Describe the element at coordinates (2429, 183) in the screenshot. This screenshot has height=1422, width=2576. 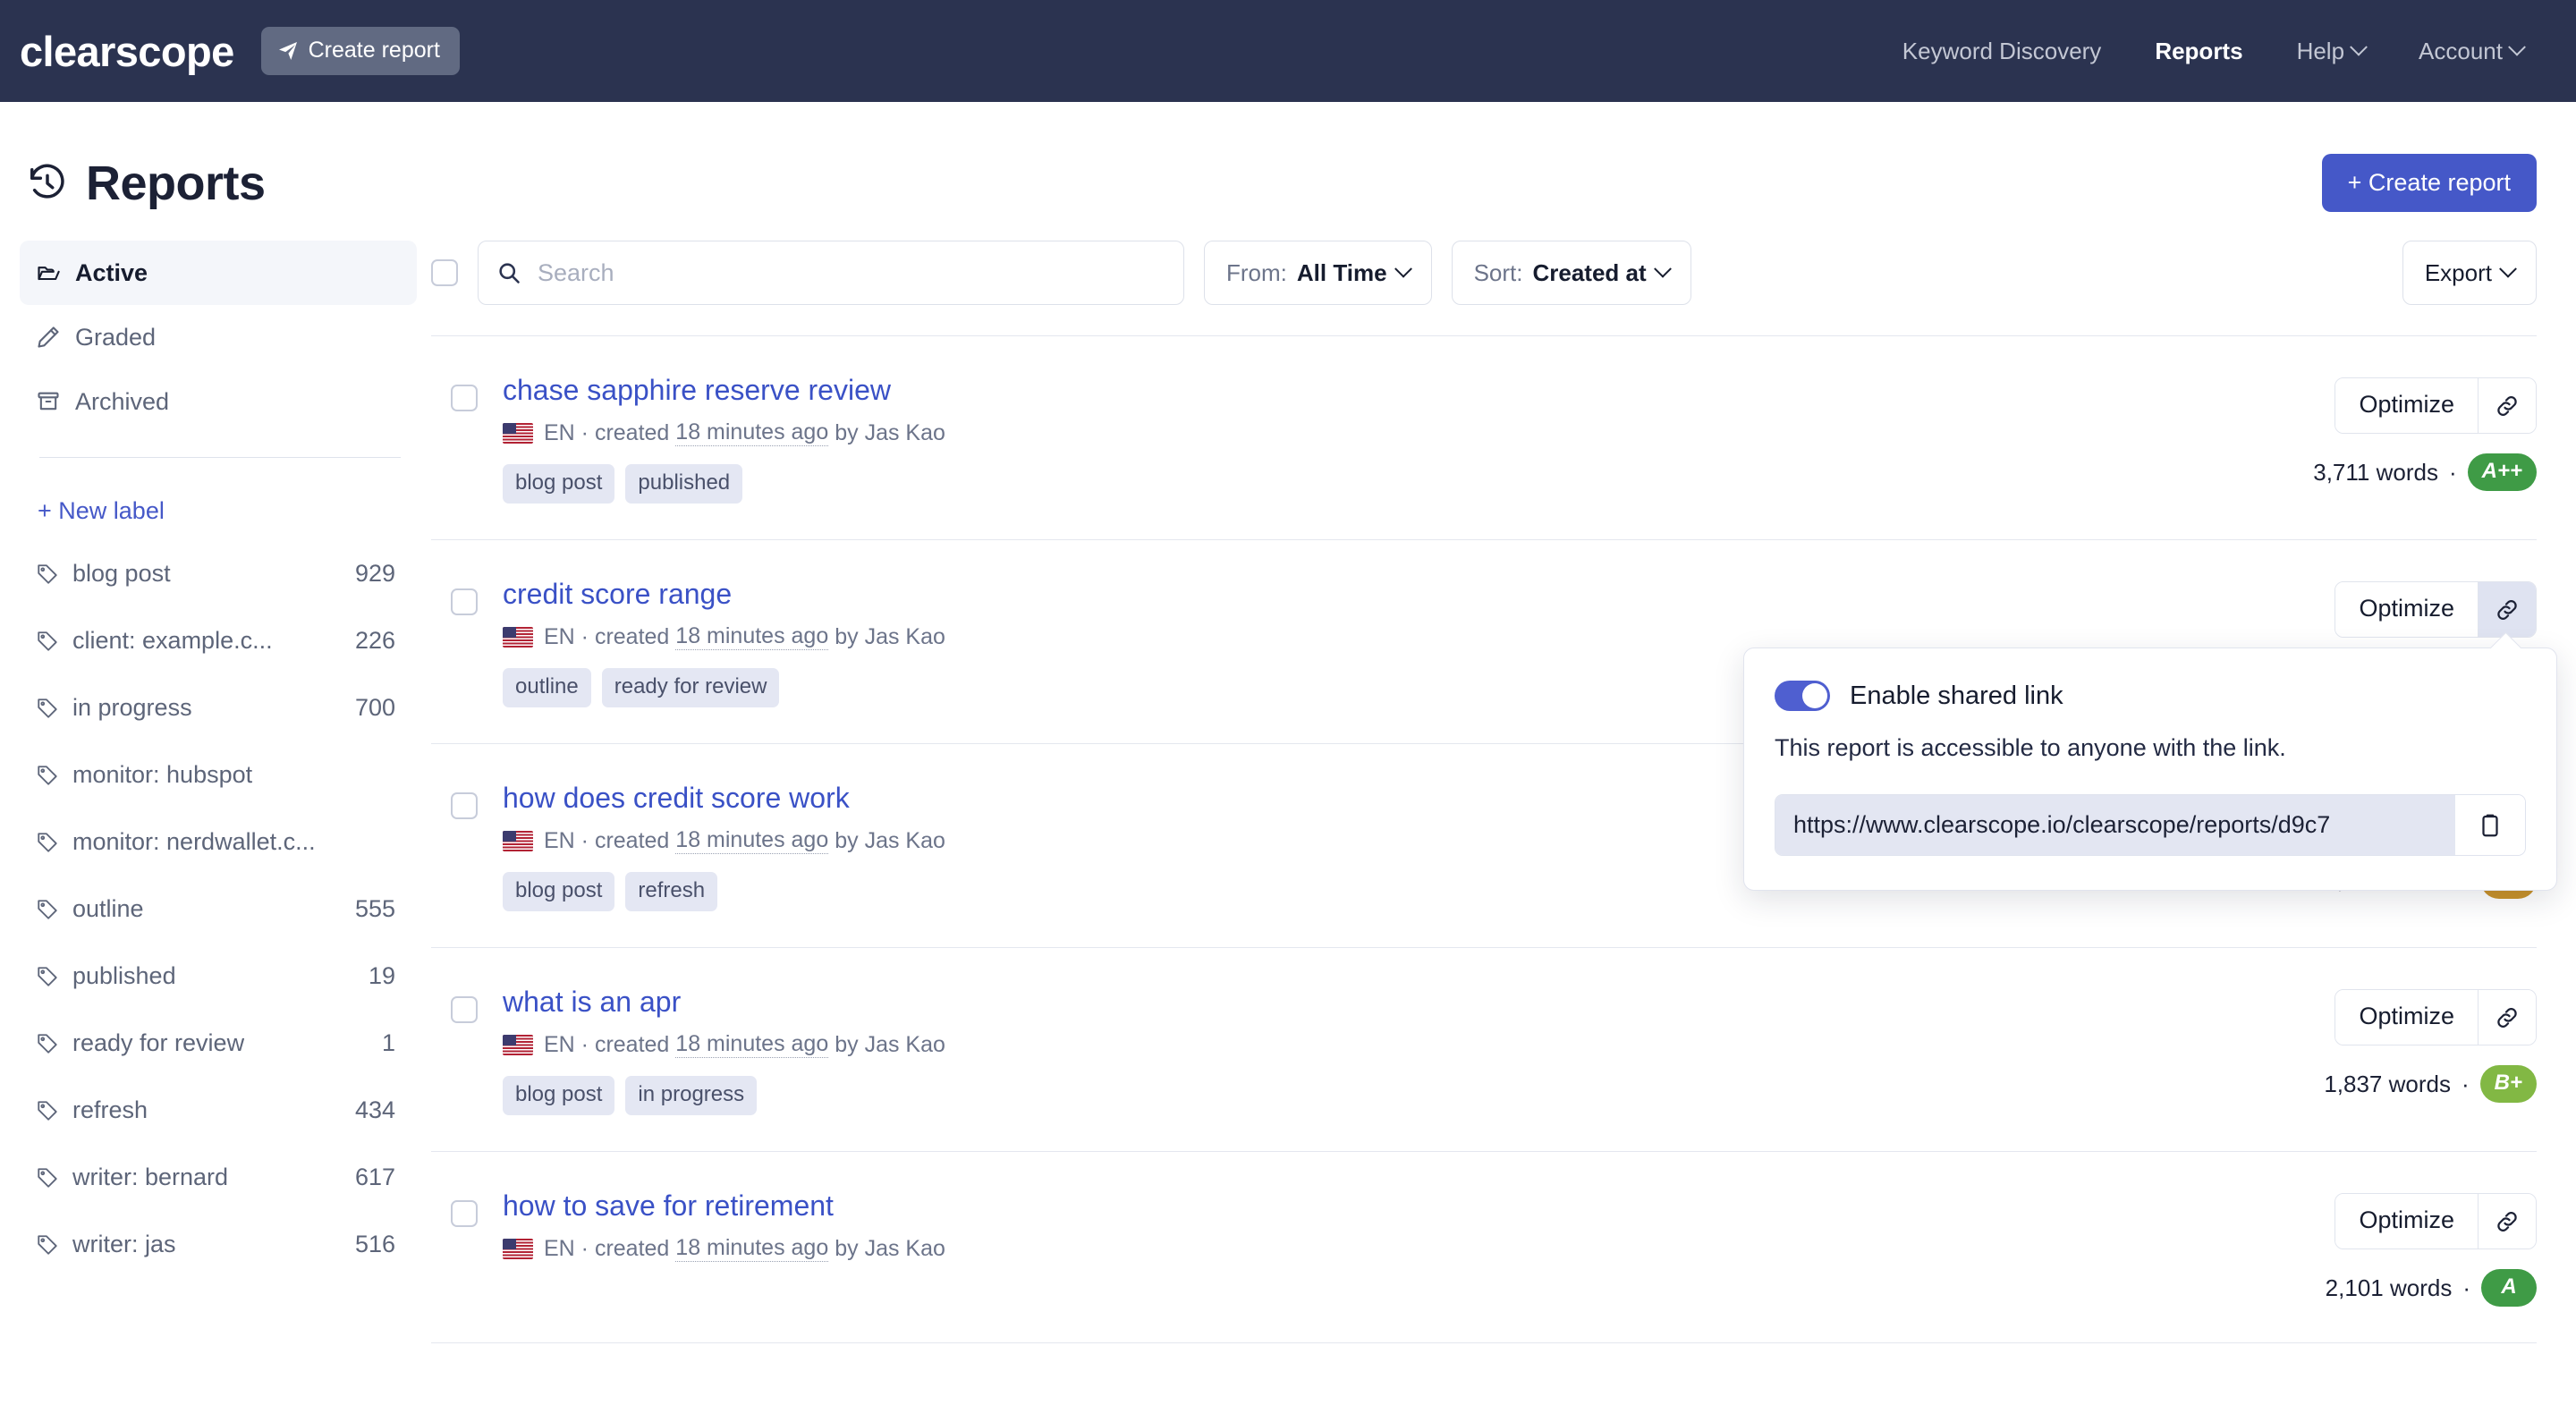
I see `create-report-button: + Create report` at that location.